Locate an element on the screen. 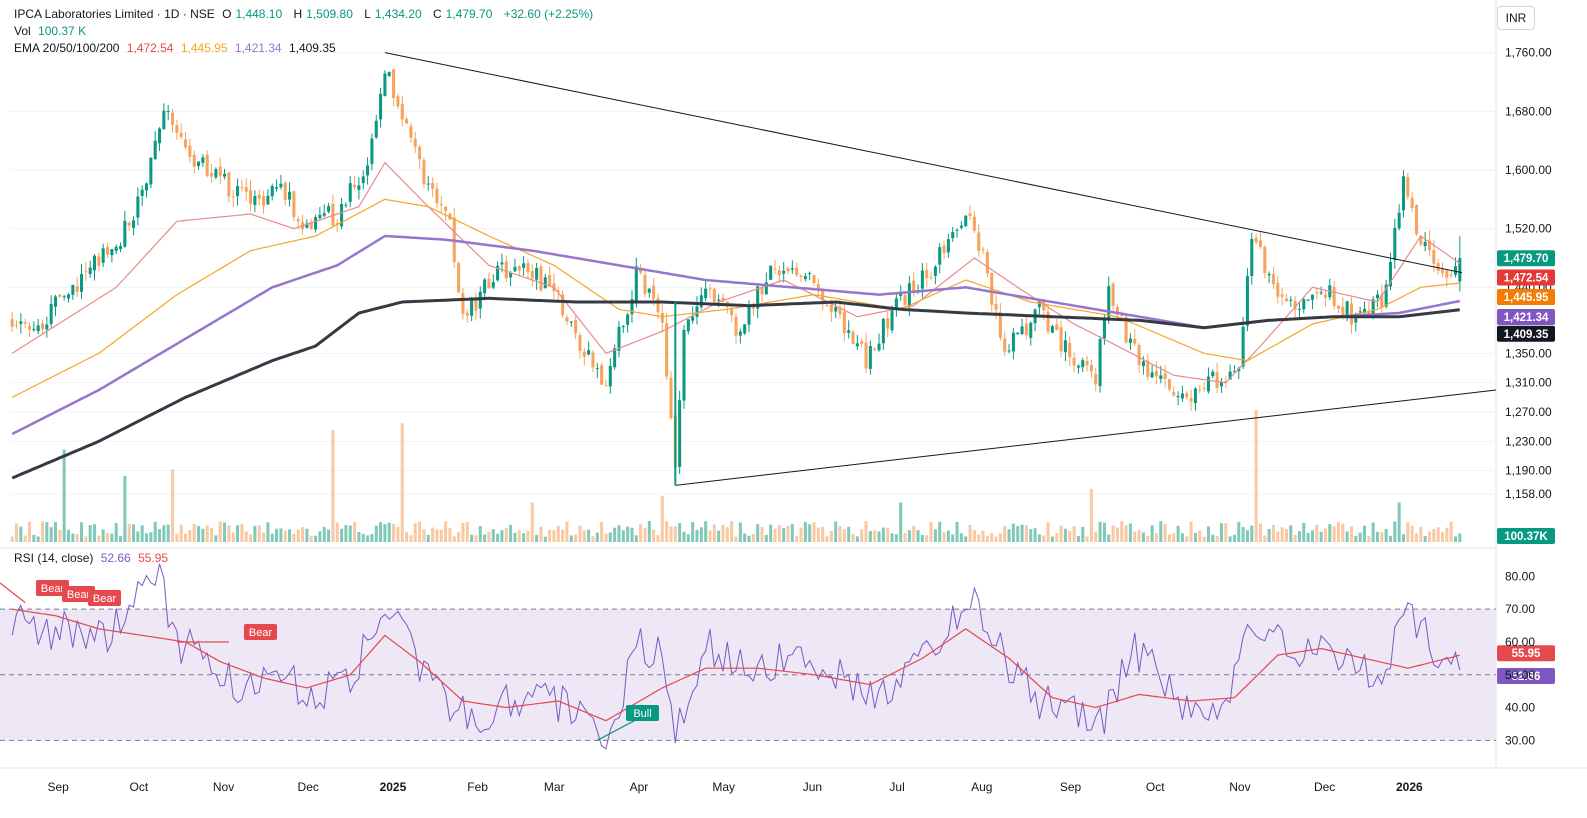 Image resolution: width=1587 pixels, height=818 pixels. low-label: L is located at coordinates (367, 14).